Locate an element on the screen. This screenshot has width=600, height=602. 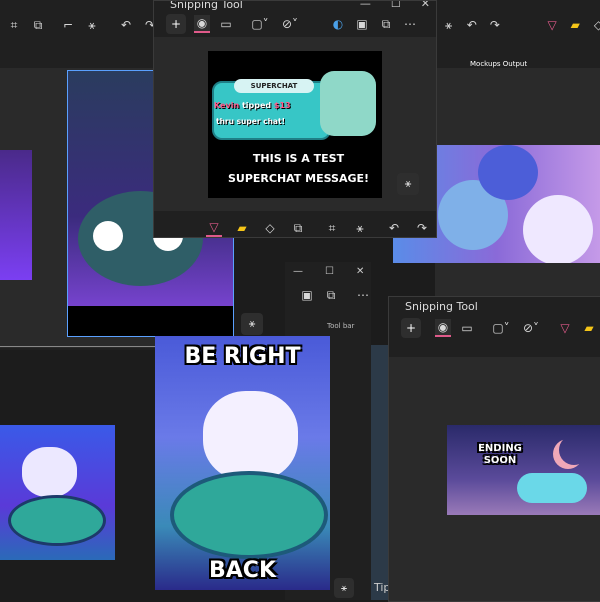
main-toolbar: + ◉ ▭ ▢˅ ⊘˅ ◐ ▣ ⧉ ⋯ is located at coordinates (298, 24).